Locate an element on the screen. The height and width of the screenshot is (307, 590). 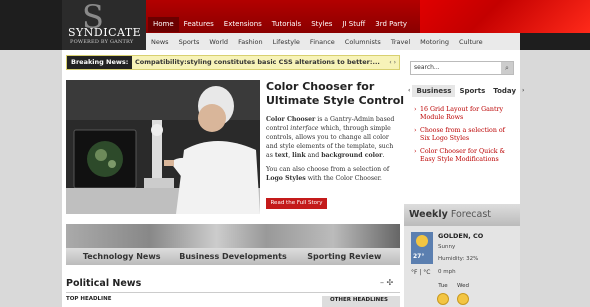
feature-title: Color Chooser for Ultimate Style Control is located at coordinates (336, 94).